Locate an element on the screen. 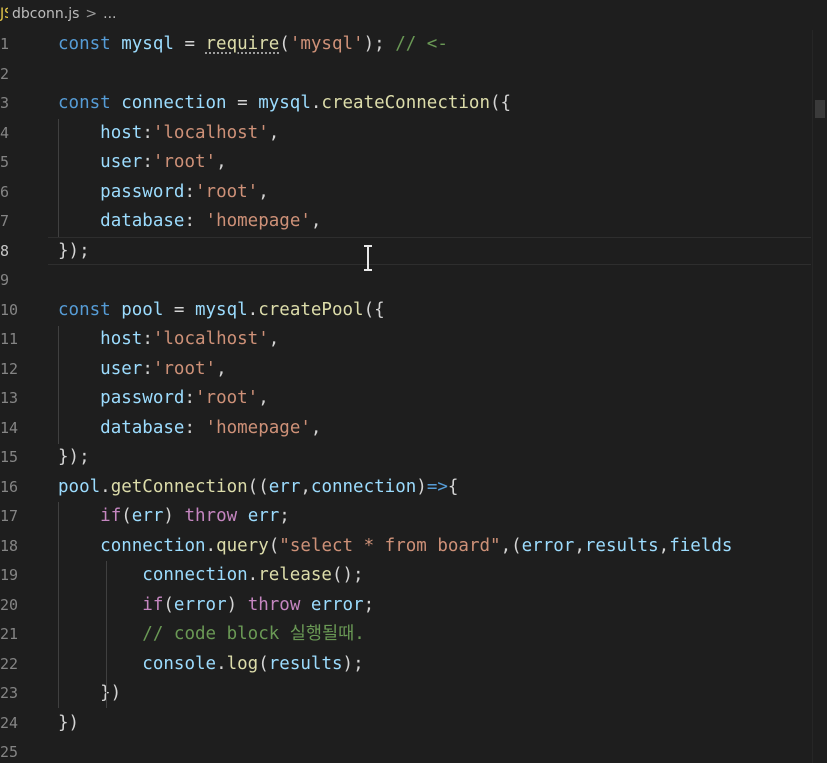 The width and height of the screenshot is (827, 763). breadcrumb-file: dbconn.js is located at coordinates (45, 14).